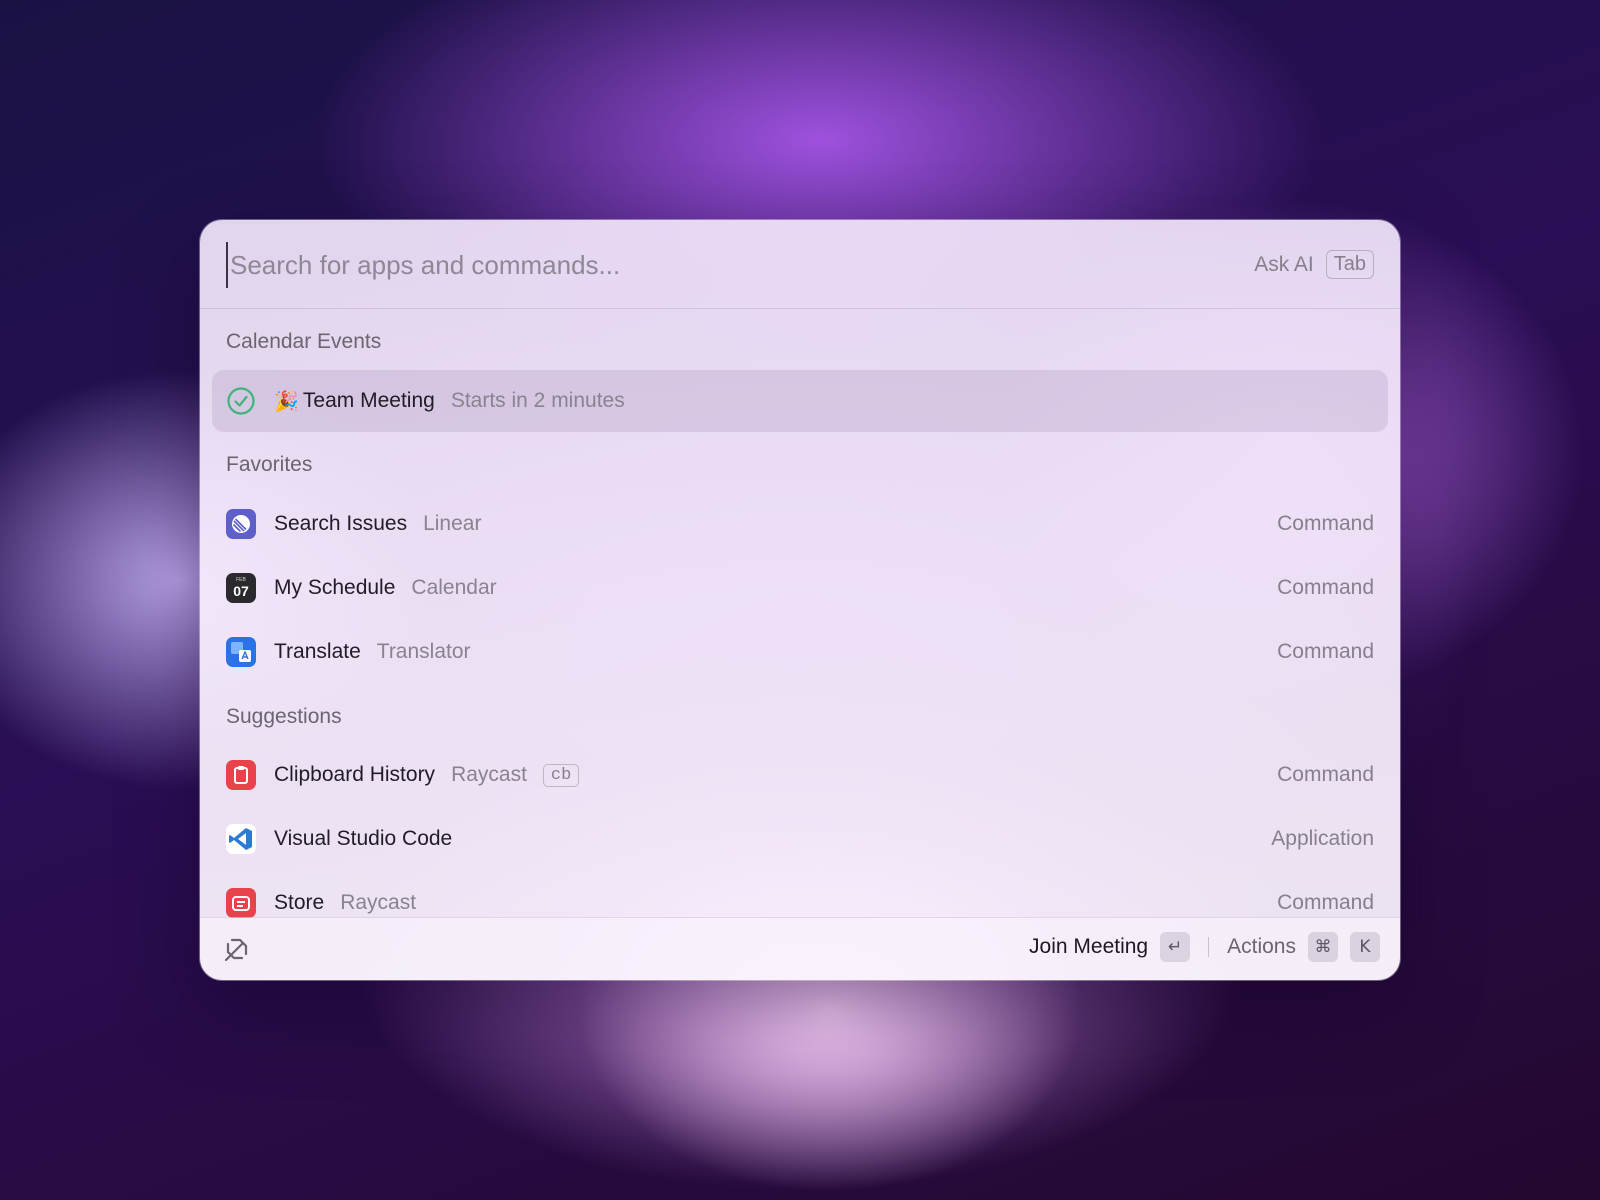 This screenshot has height=1200, width=1600. I want to click on ask-ai-hint: Ask AI Tab, so click(1314, 264).